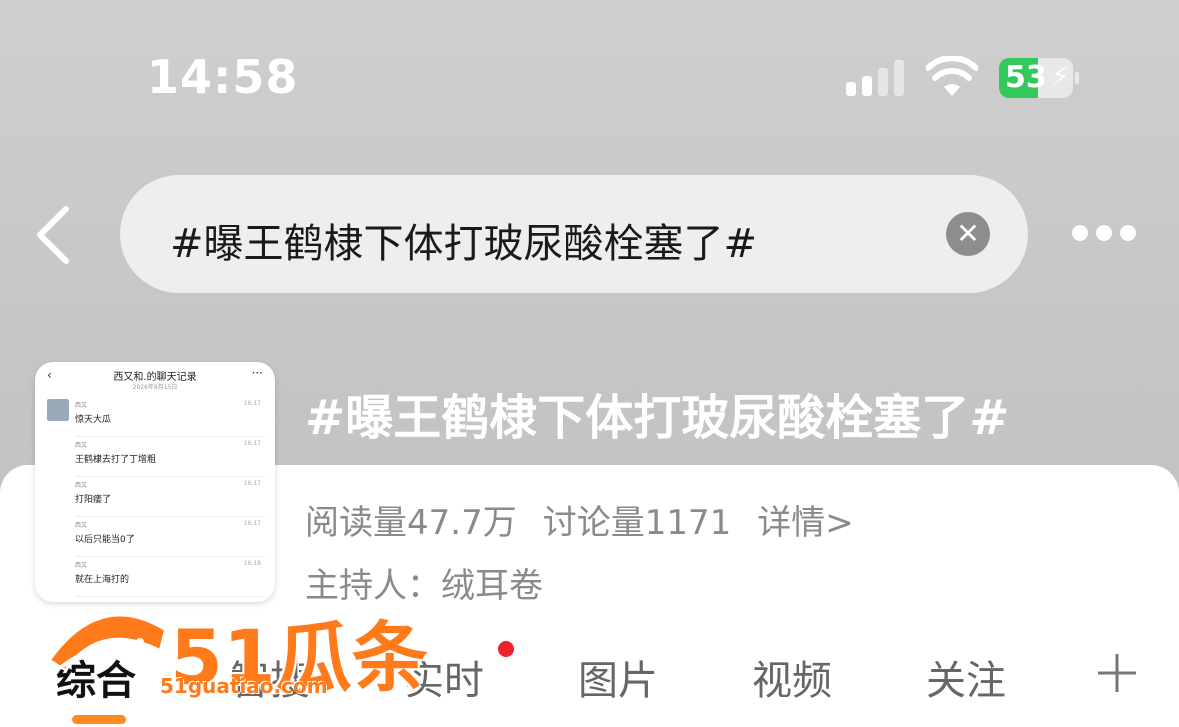 The width and height of the screenshot is (1179, 727). What do you see at coordinates (506, 649) in the screenshot?
I see `notification-dot` at bounding box center [506, 649].